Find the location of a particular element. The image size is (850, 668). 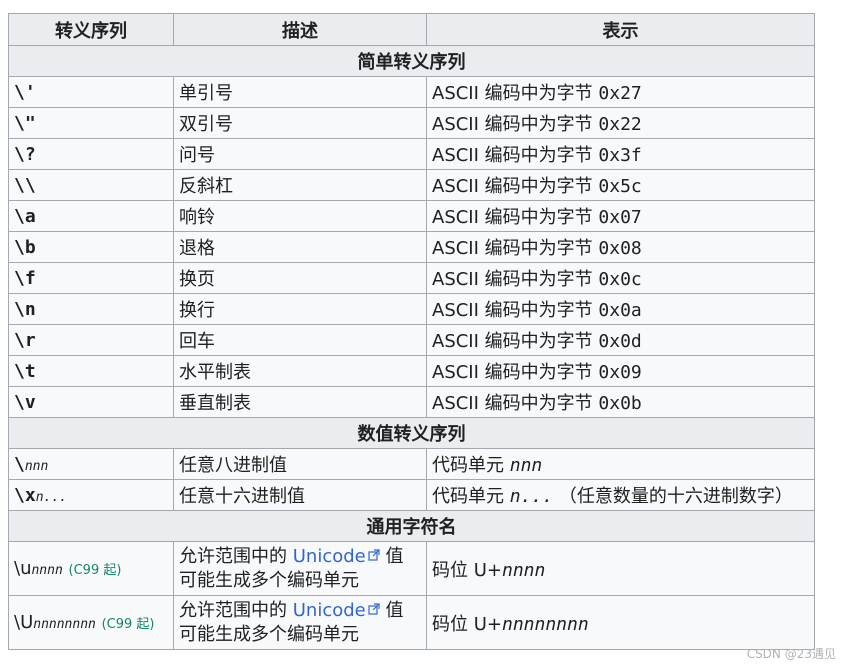

table-row: \a 响铃 ASCII 编码中为字节 0x07 is located at coordinates (411, 216).